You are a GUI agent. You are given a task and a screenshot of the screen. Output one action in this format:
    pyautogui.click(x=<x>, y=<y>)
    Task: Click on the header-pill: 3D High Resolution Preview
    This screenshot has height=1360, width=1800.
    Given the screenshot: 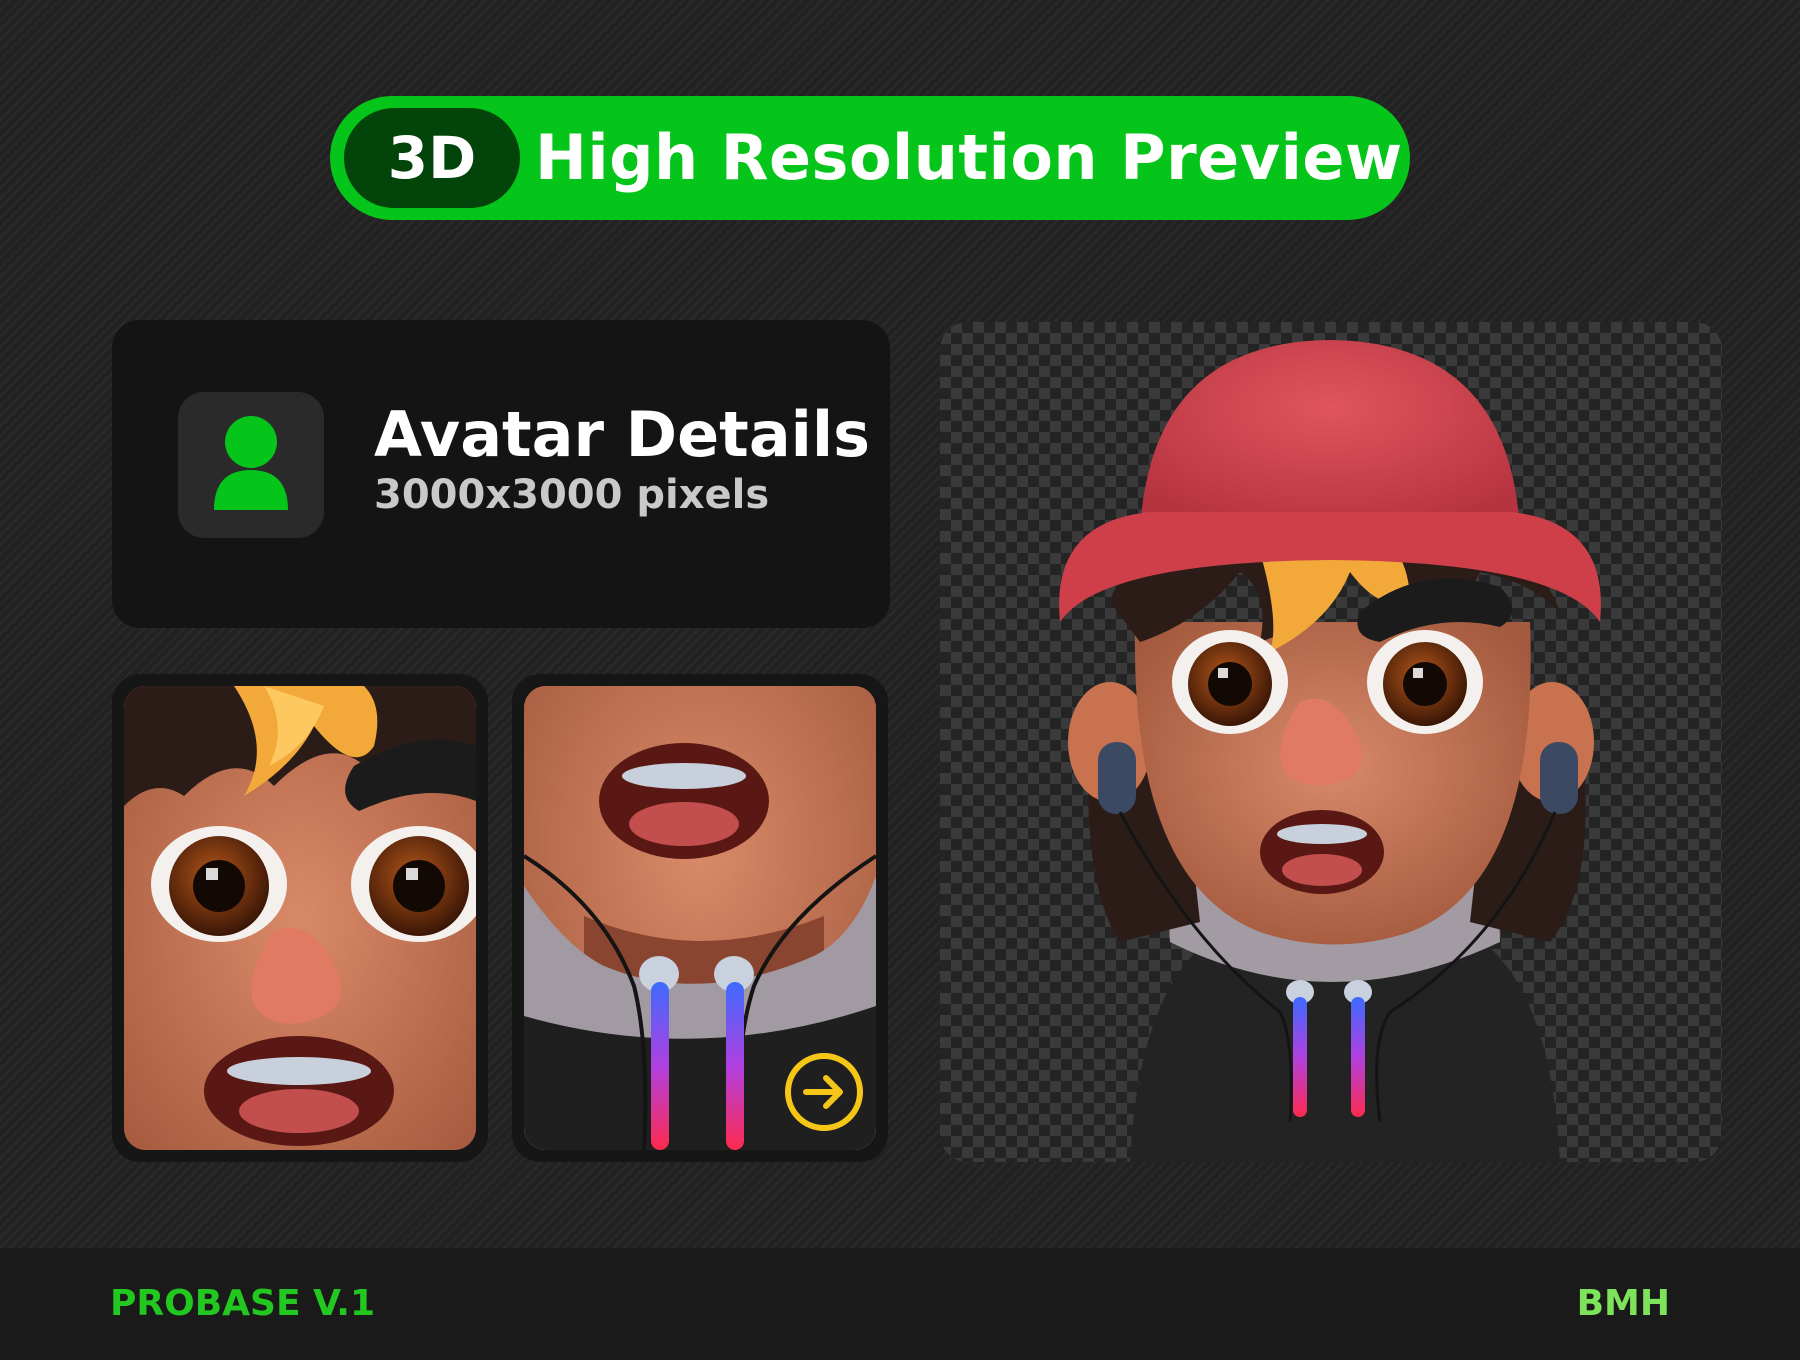 What is the action you would take?
    pyautogui.click(x=870, y=158)
    